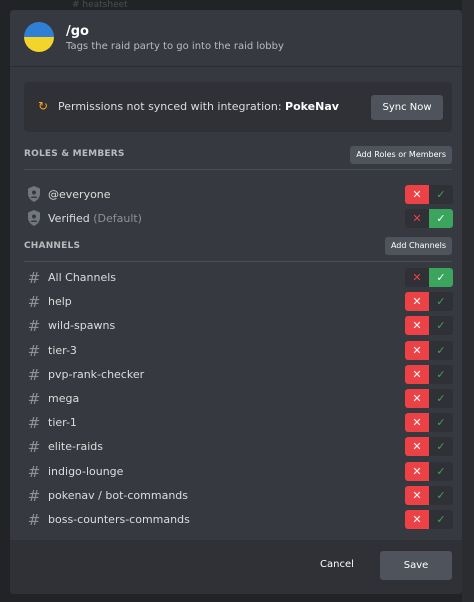 Image resolution: width=474 pixels, height=602 pixels. What do you see at coordinates (86, 471) in the screenshot?
I see `channel-label: indigo-lounge` at bounding box center [86, 471].